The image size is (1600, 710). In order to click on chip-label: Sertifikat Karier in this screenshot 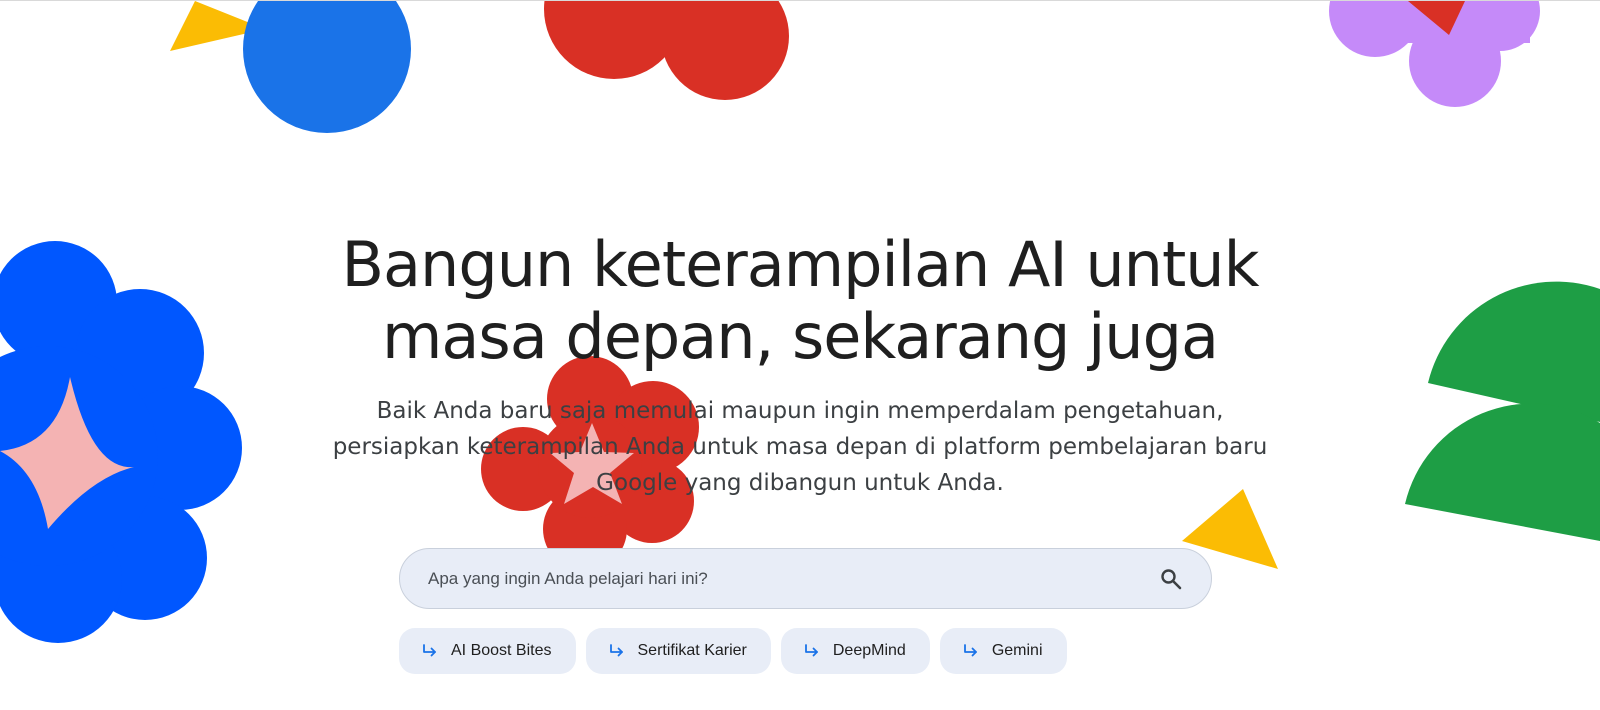, I will do `click(692, 650)`.